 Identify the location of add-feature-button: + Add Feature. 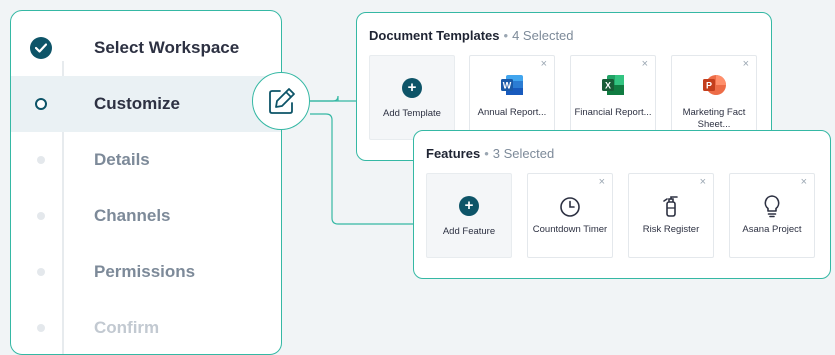
(469, 215).